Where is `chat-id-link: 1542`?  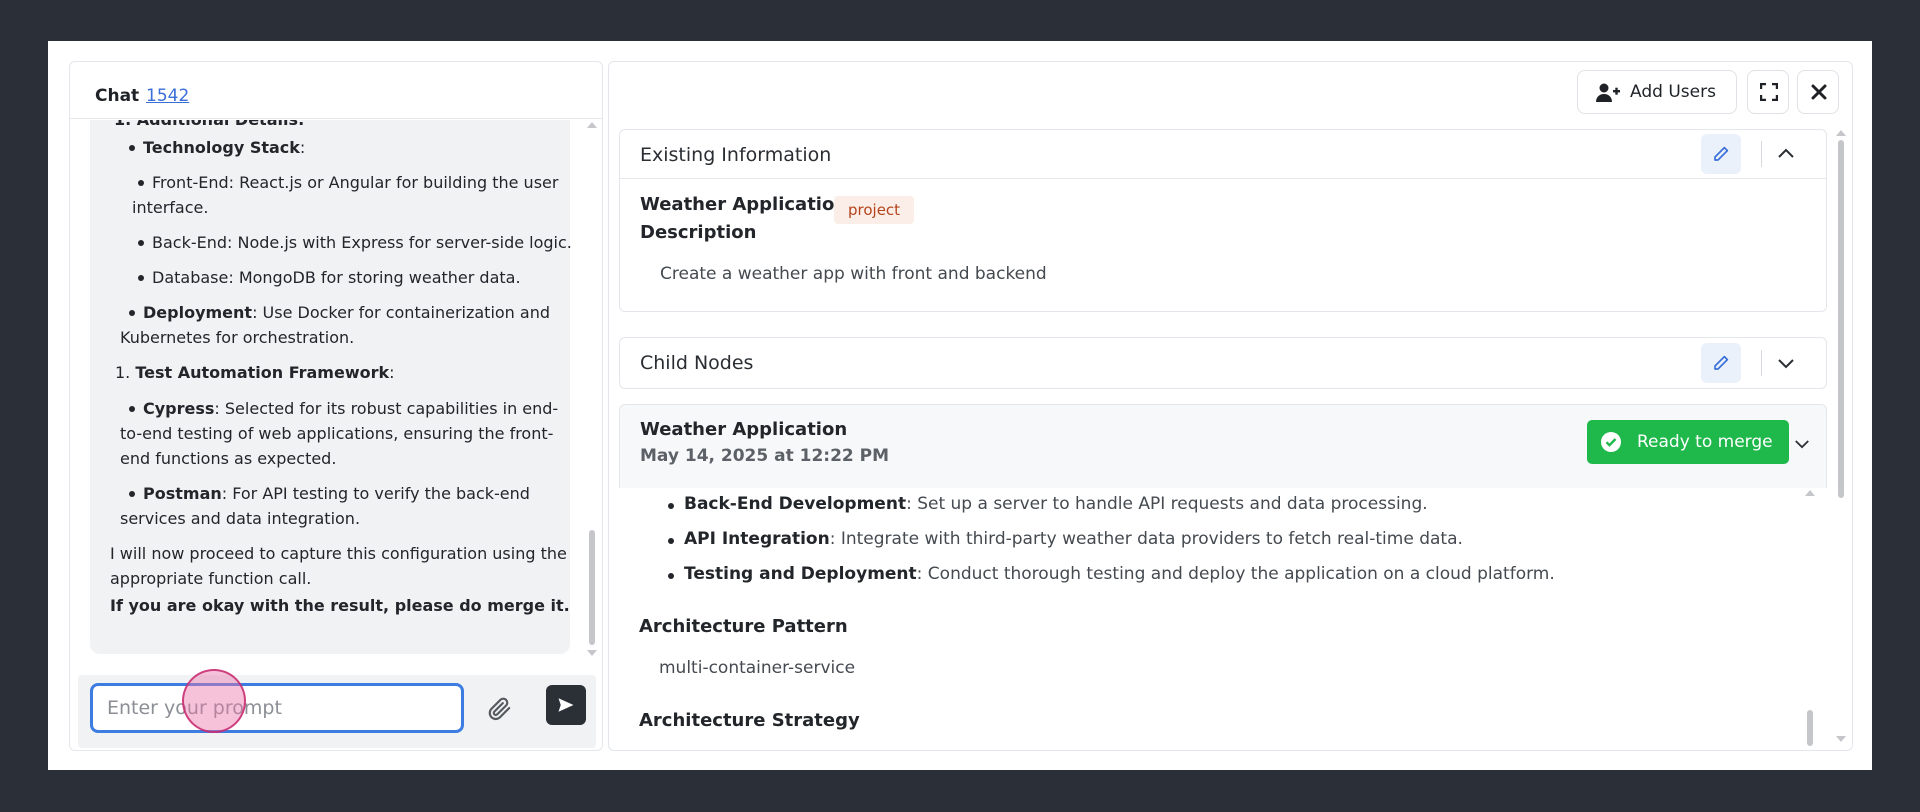 chat-id-link: 1542 is located at coordinates (167, 96).